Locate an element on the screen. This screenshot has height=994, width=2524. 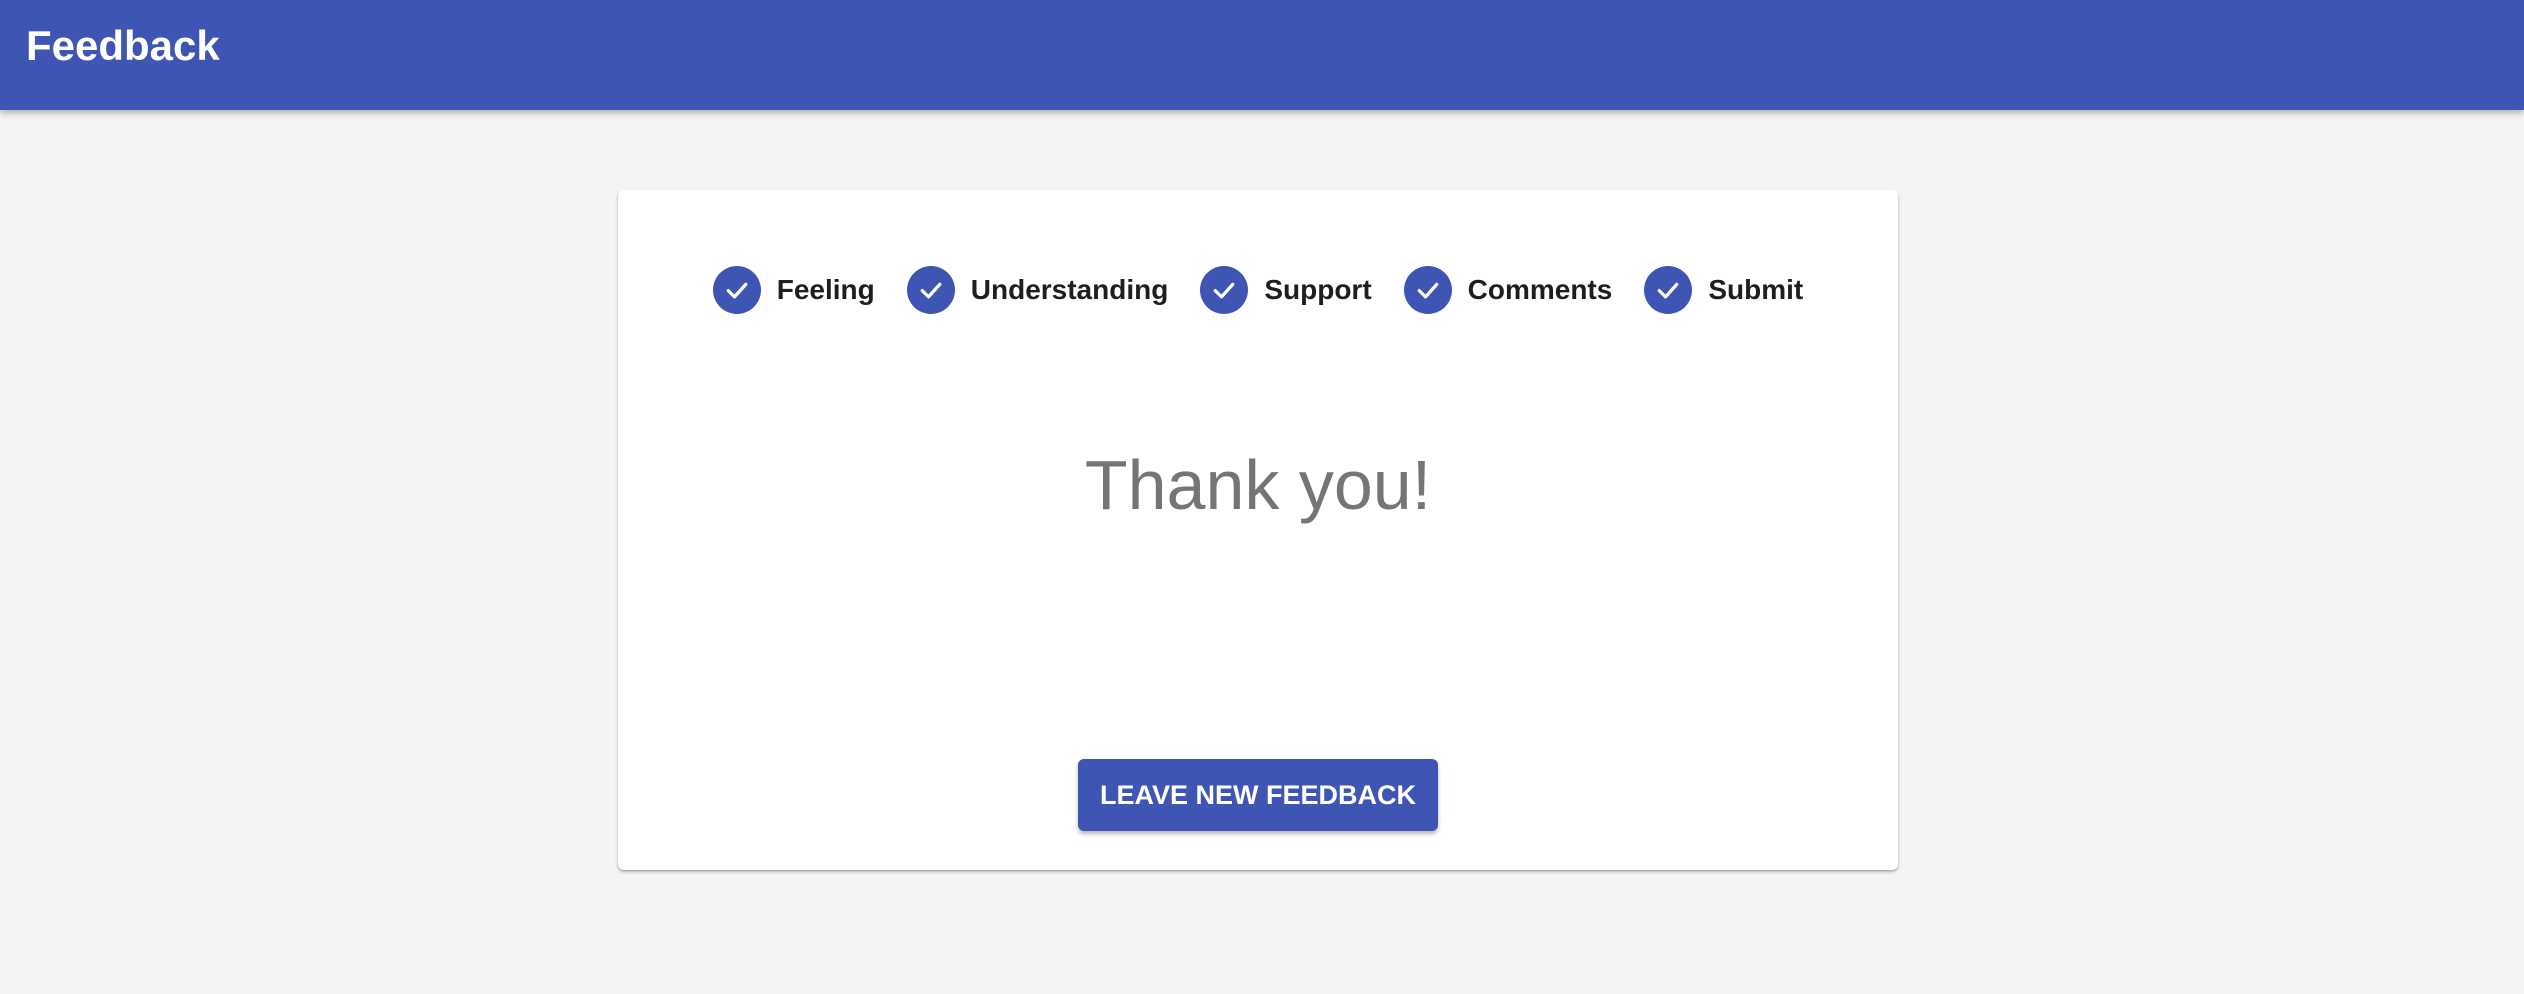
step-feeling: Feeling is located at coordinates (793, 290).